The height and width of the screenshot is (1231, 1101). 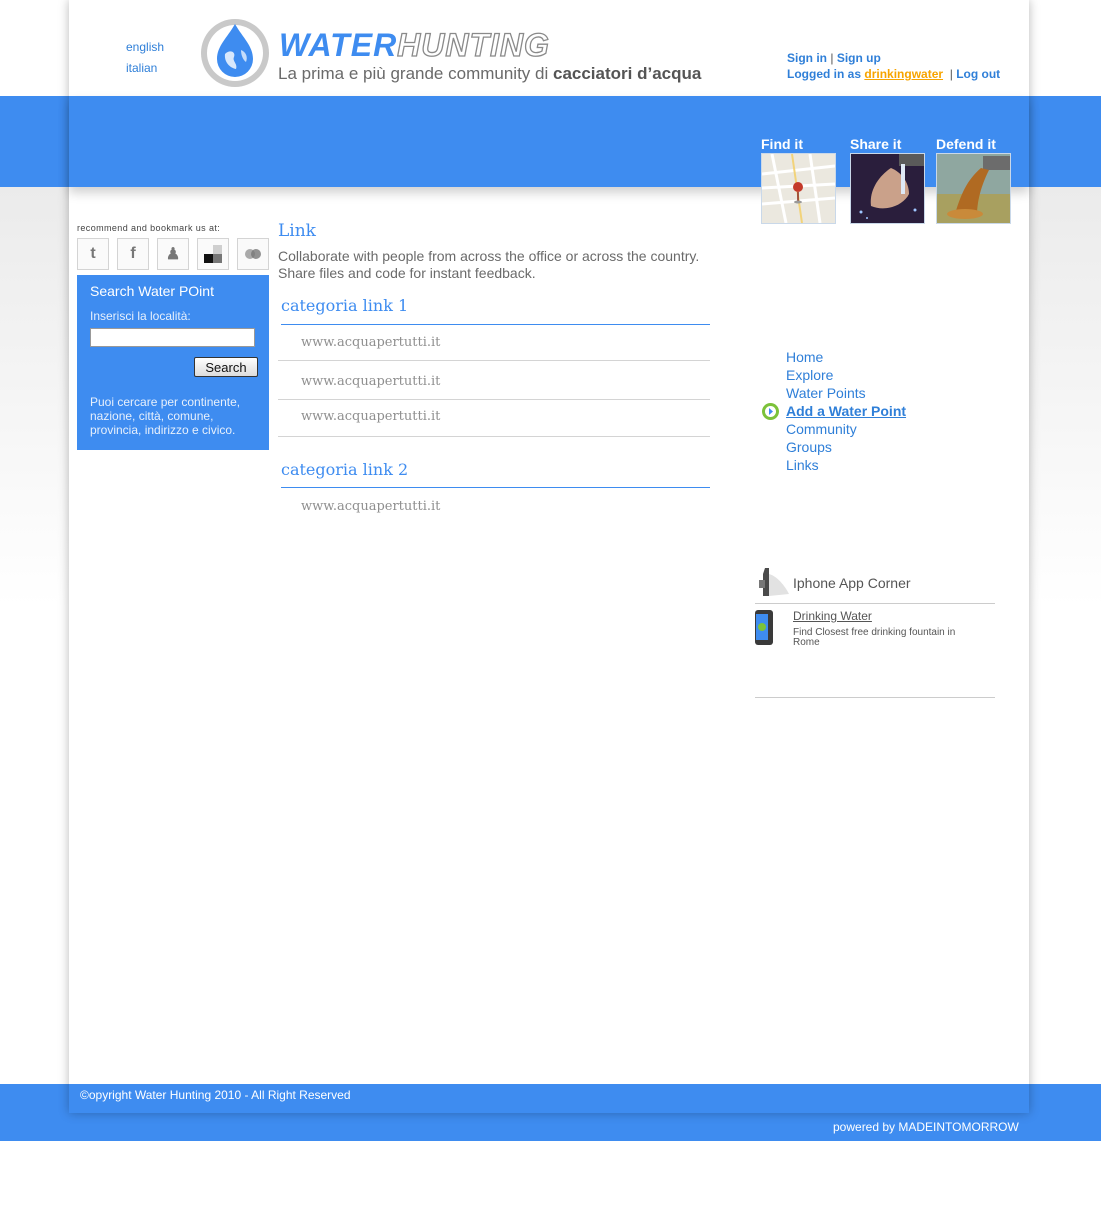 What do you see at coordinates (172, 337) in the screenshot?
I see `search-location-input` at bounding box center [172, 337].